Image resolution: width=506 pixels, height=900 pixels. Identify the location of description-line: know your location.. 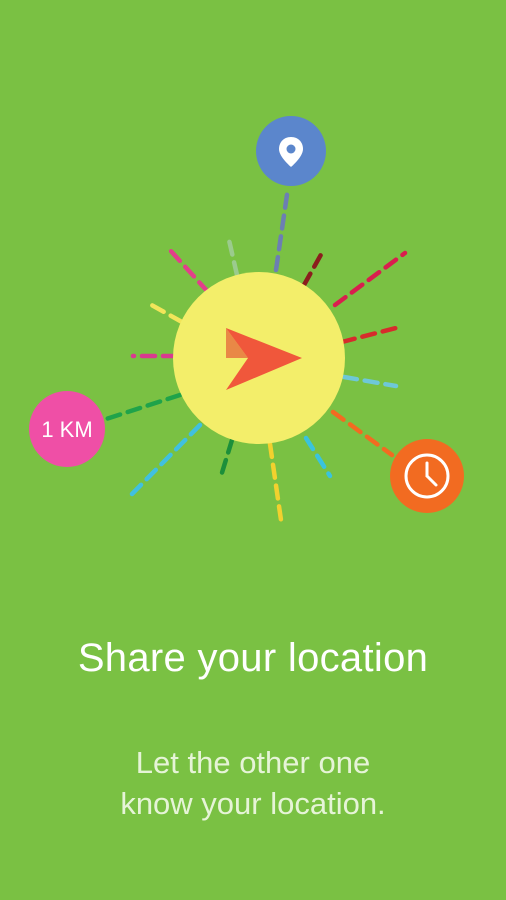
(253, 803).